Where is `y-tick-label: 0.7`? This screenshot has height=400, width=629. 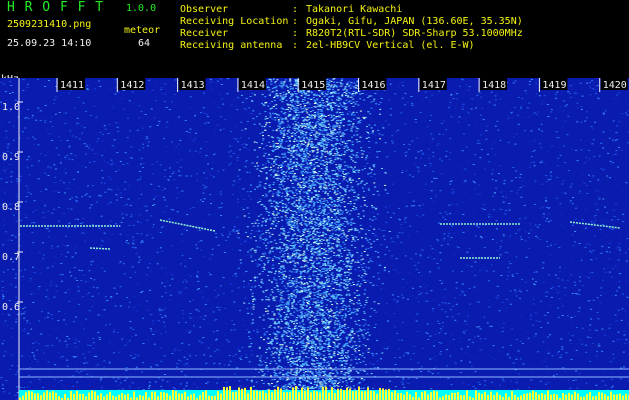
y-tick-label: 0.7 is located at coordinates (11, 257).